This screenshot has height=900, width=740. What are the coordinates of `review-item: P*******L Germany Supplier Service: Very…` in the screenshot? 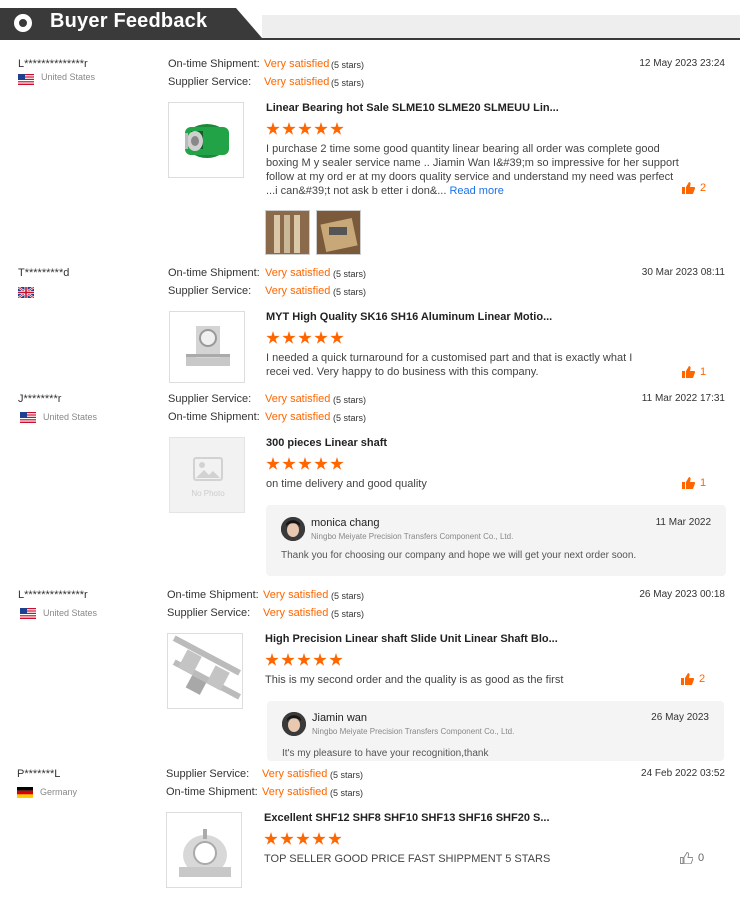 It's located at (370, 834).